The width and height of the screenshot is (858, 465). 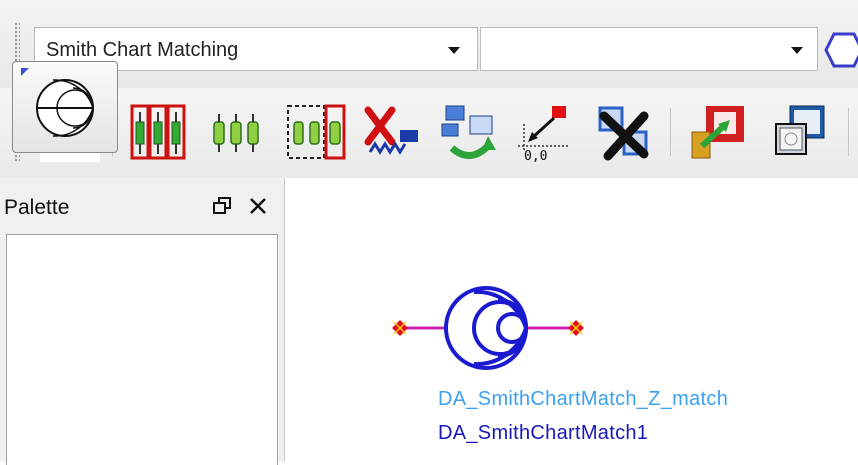 What do you see at coordinates (400, 328) in the screenshot?
I see `pin-left` at bounding box center [400, 328].